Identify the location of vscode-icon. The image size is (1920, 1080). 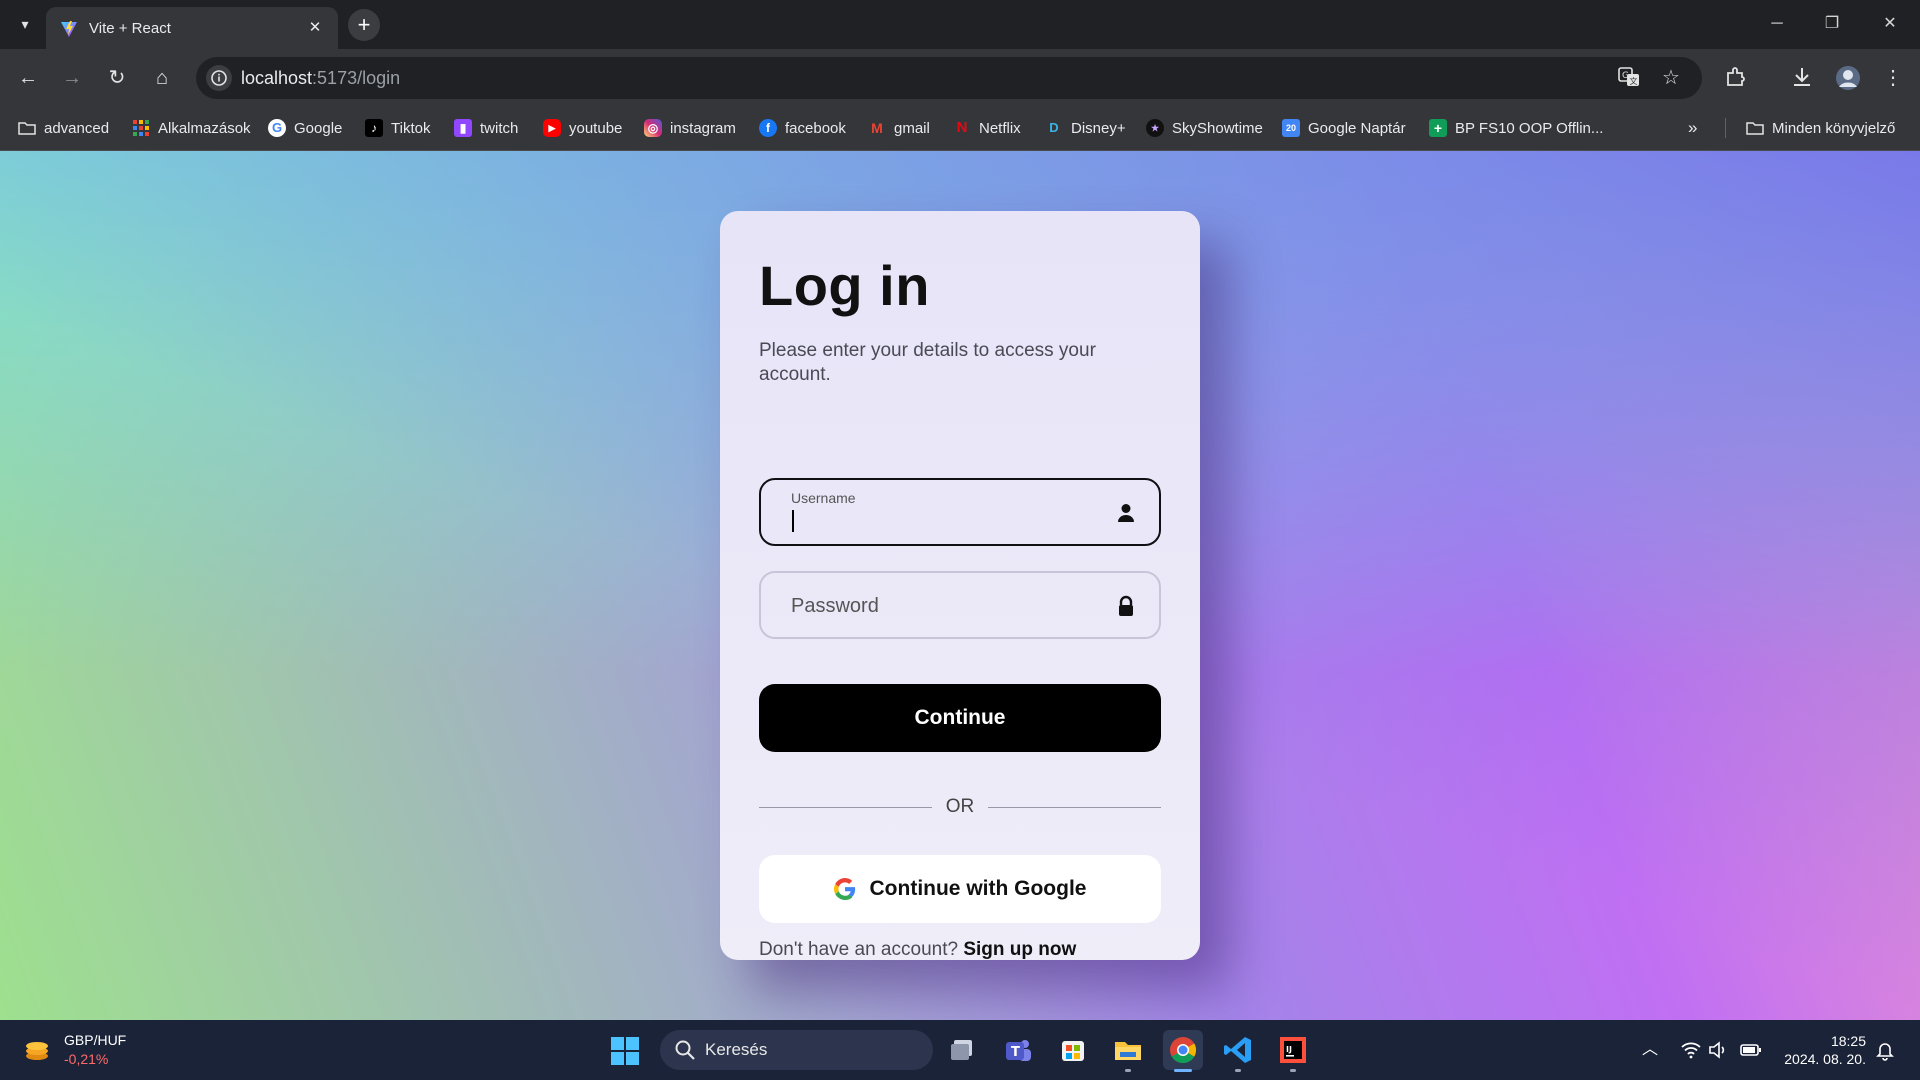
(1238, 1051).